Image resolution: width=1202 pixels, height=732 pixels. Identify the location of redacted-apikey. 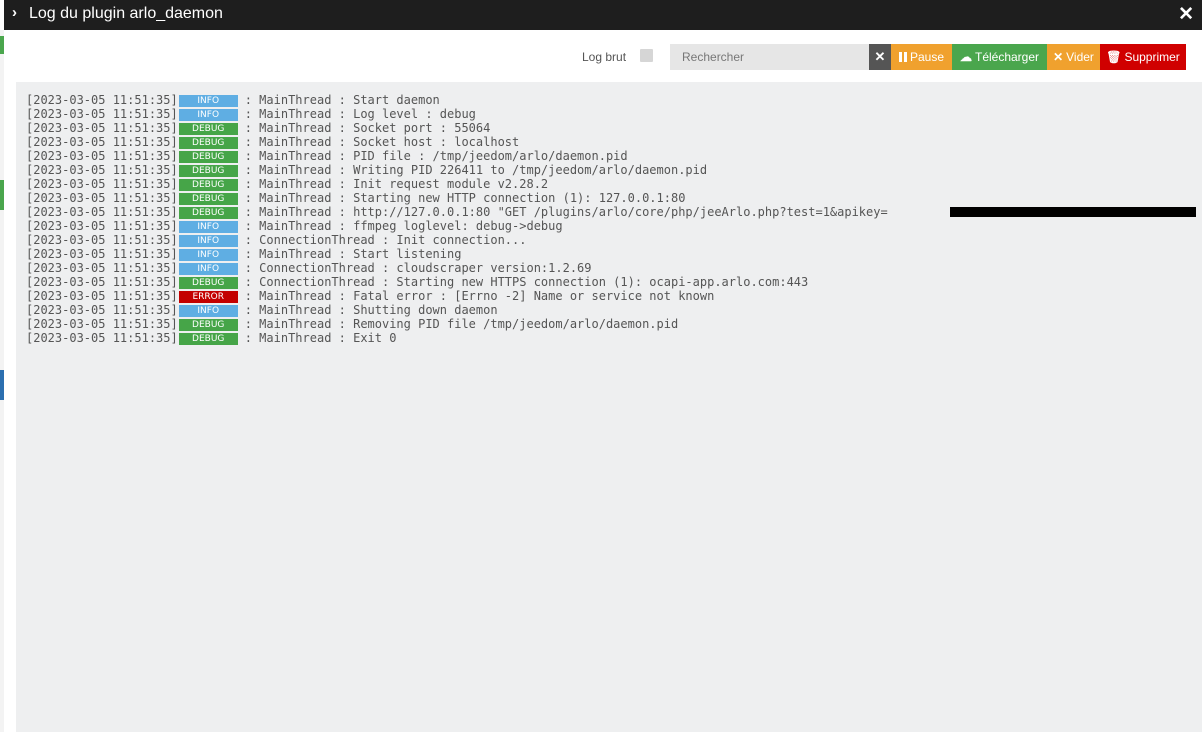
(1073, 212).